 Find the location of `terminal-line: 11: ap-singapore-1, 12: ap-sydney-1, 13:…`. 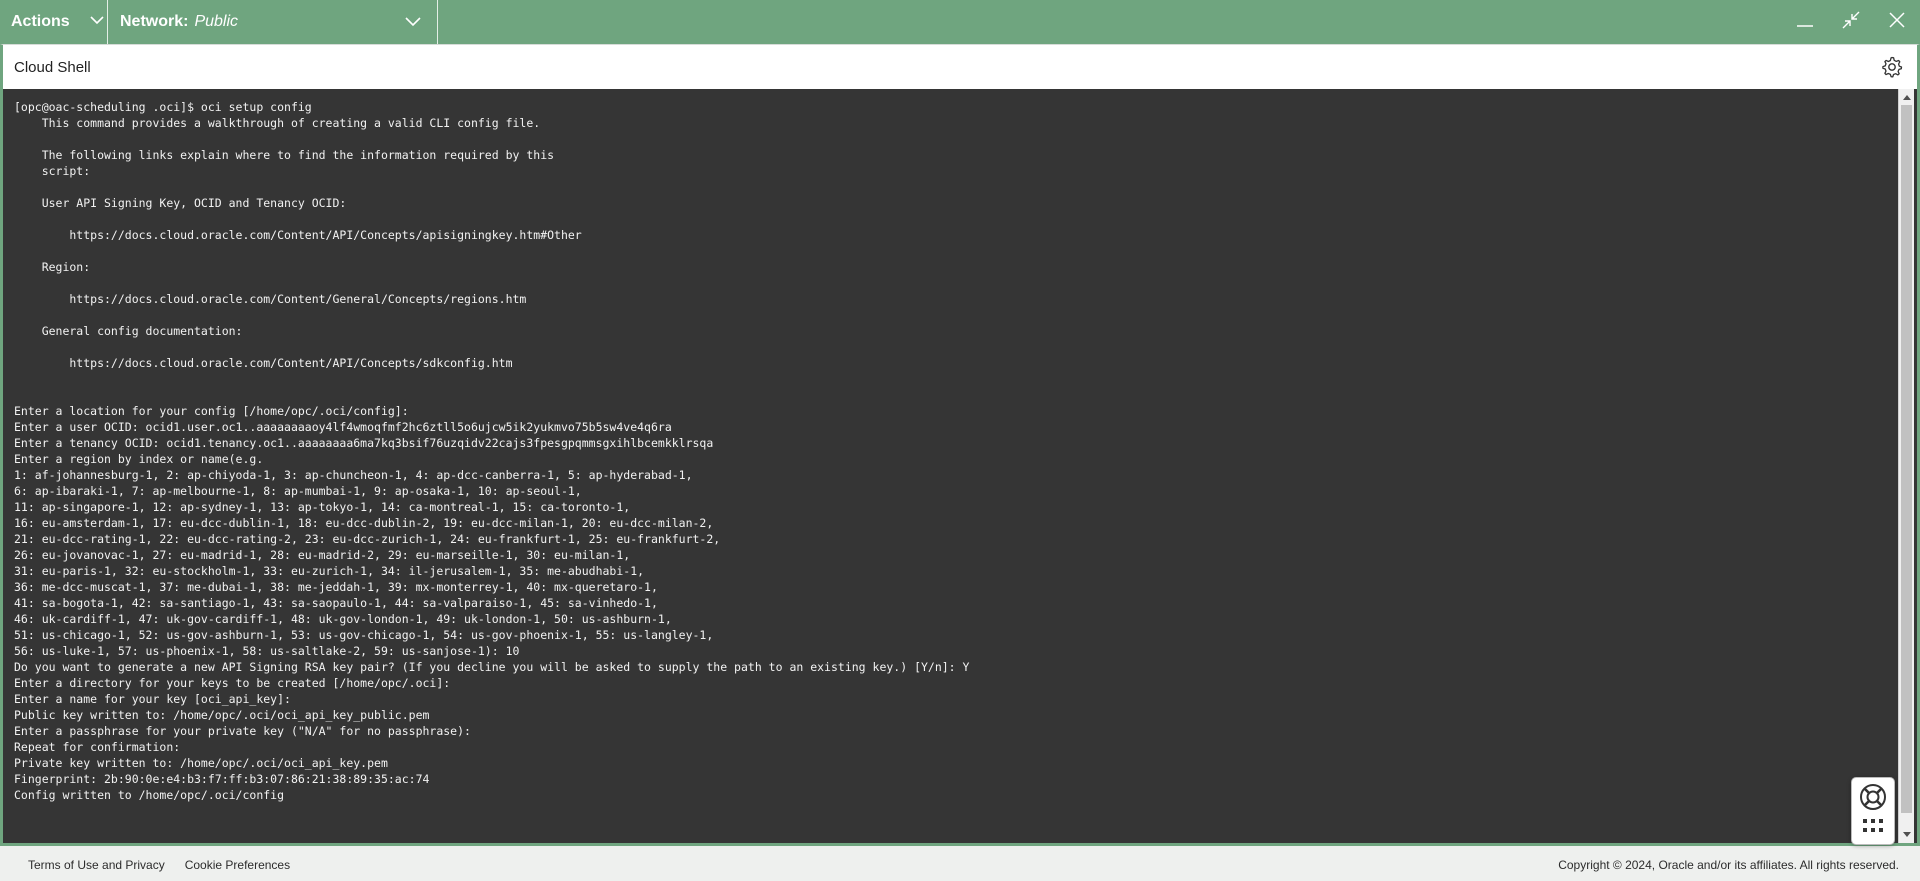

terminal-line: 11: ap-singapore-1, 12: ap-sydney-1, 13:… is located at coordinates (322, 507).